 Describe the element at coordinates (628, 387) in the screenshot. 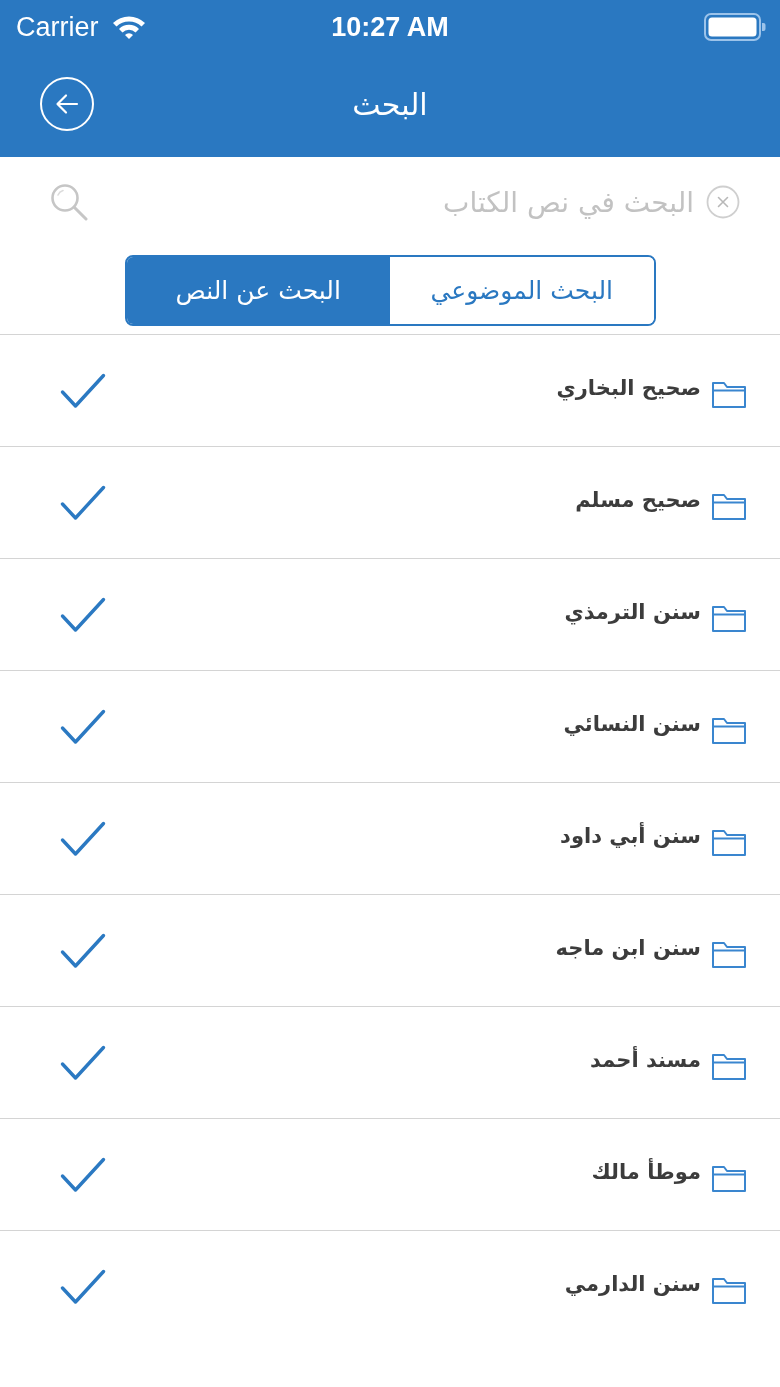

I see `book-title: صحيح البخاري` at that location.